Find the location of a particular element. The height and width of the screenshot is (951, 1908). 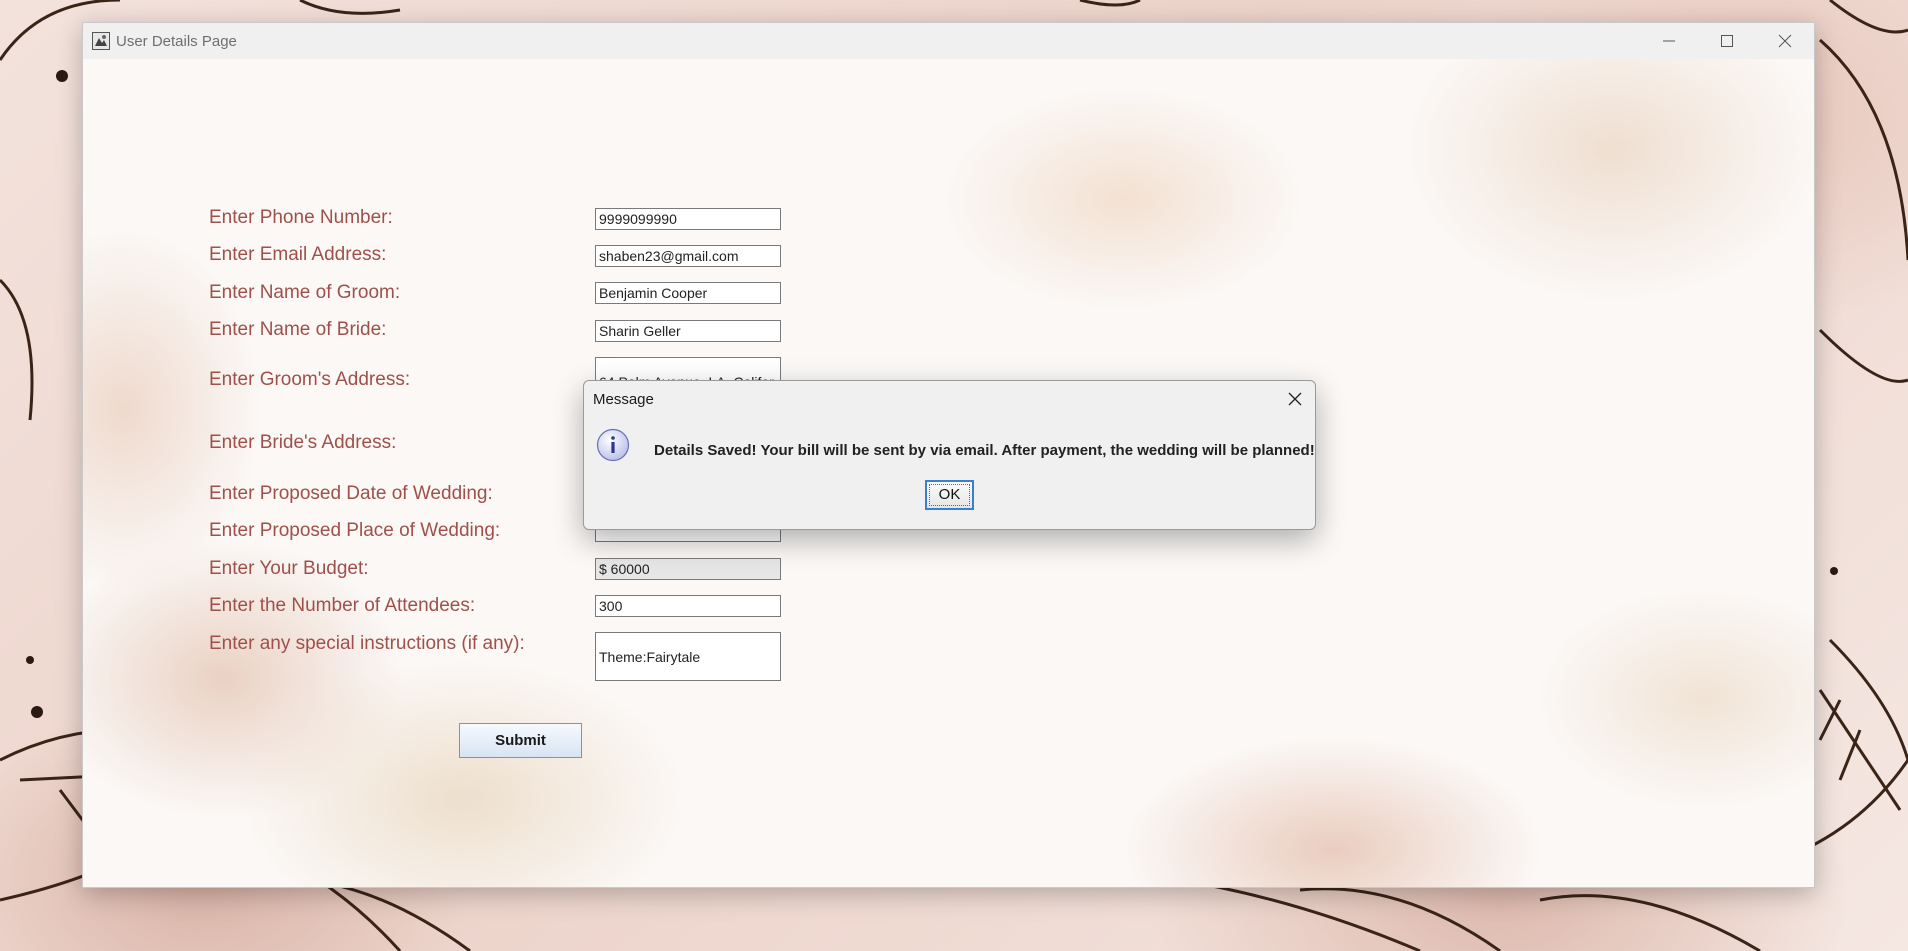

maximize-button is located at coordinates (1727, 41).